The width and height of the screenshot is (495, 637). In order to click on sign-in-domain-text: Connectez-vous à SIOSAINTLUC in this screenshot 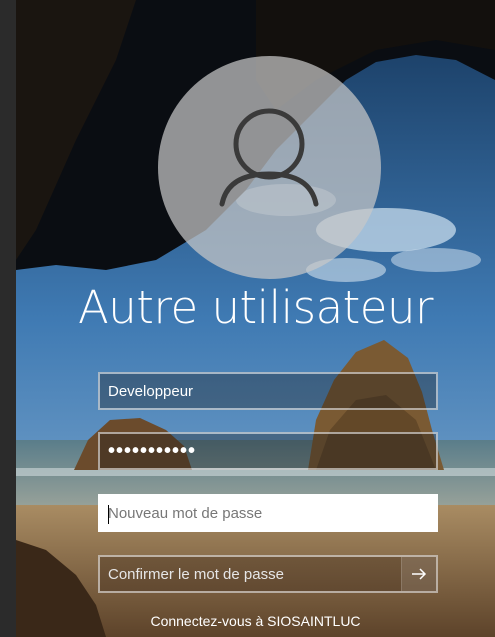, I will do `click(255, 621)`.